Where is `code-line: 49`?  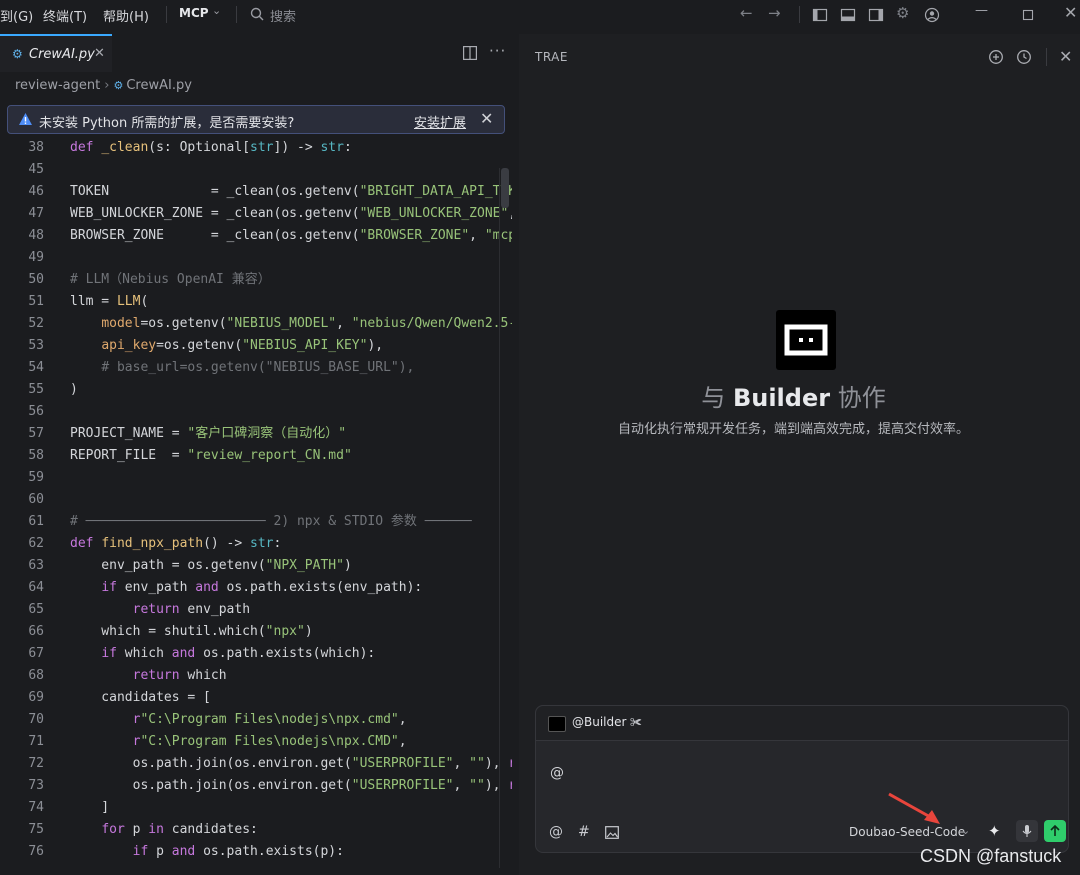
code-line: 49 is located at coordinates (256, 258).